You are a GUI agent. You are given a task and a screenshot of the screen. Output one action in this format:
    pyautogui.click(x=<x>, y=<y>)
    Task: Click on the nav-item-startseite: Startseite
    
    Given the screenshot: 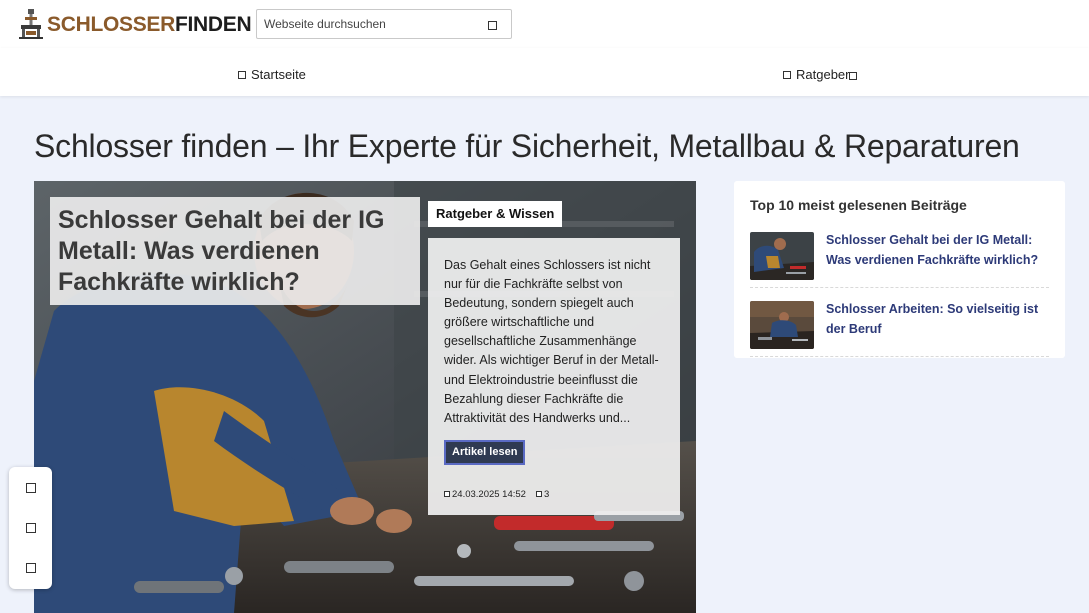 What is the action you would take?
    pyautogui.click(x=272, y=74)
    